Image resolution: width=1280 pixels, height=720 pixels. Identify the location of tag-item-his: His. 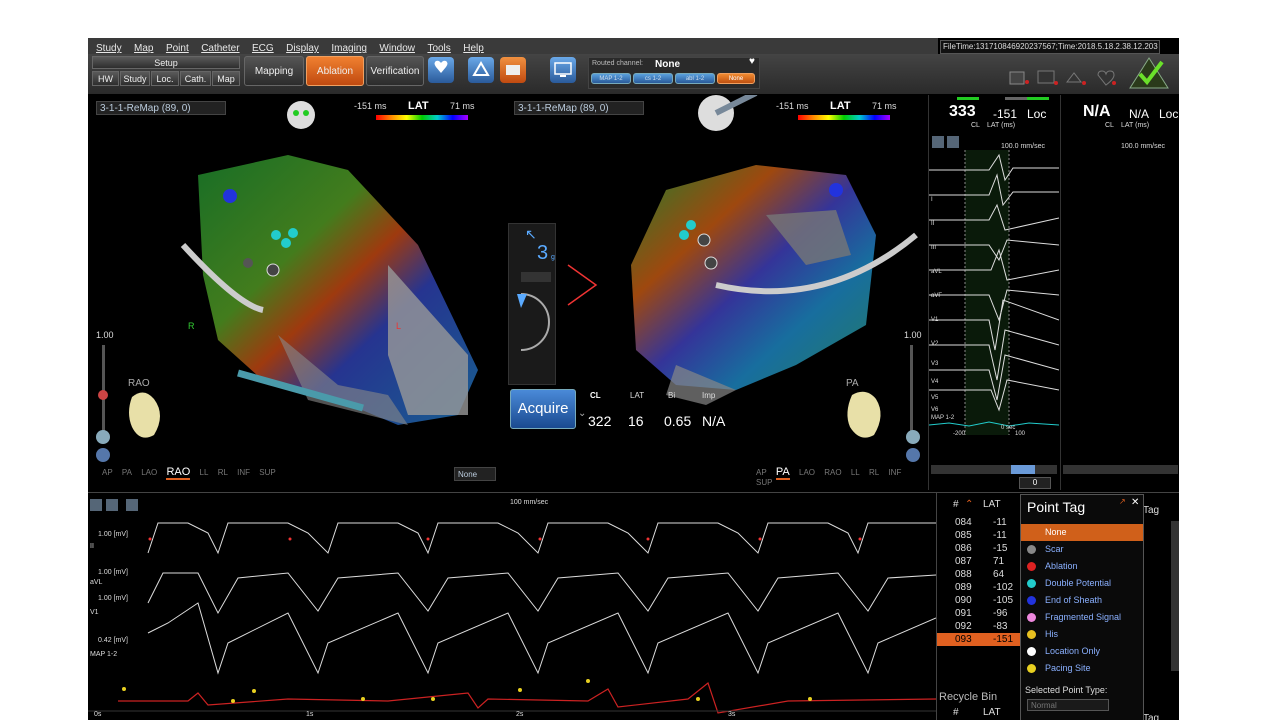
(1082, 634).